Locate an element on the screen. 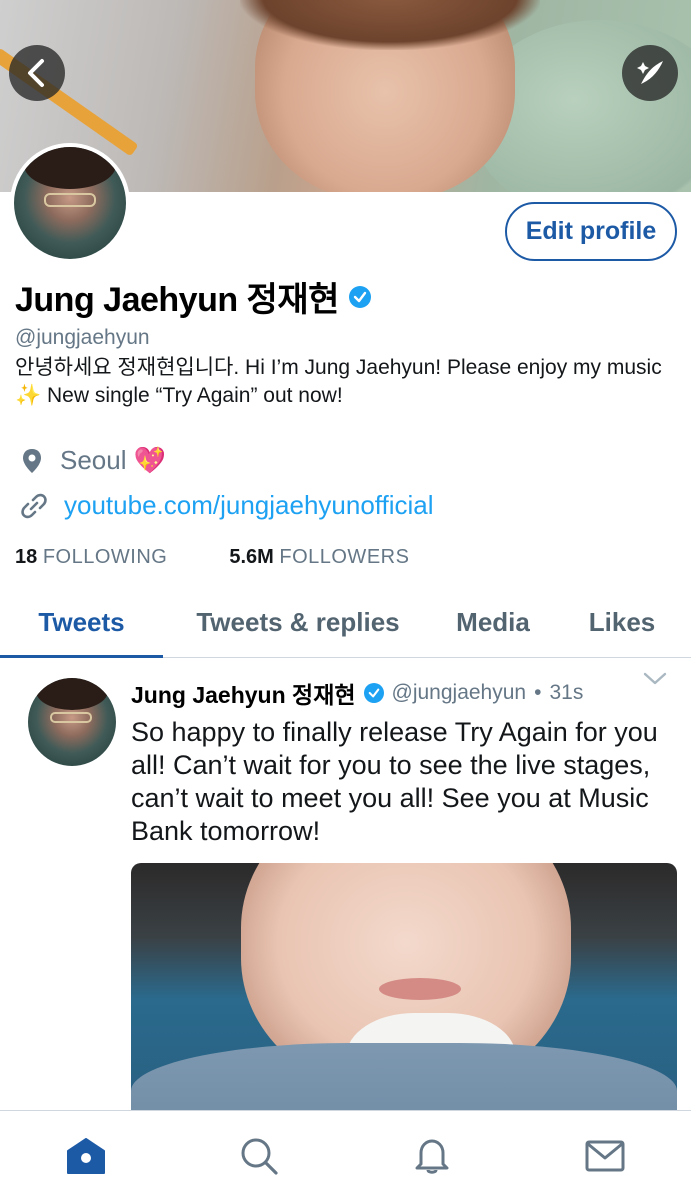 The height and width of the screenshot is (1200, 691). avatar-glasses is located at coordinates (70, 200).